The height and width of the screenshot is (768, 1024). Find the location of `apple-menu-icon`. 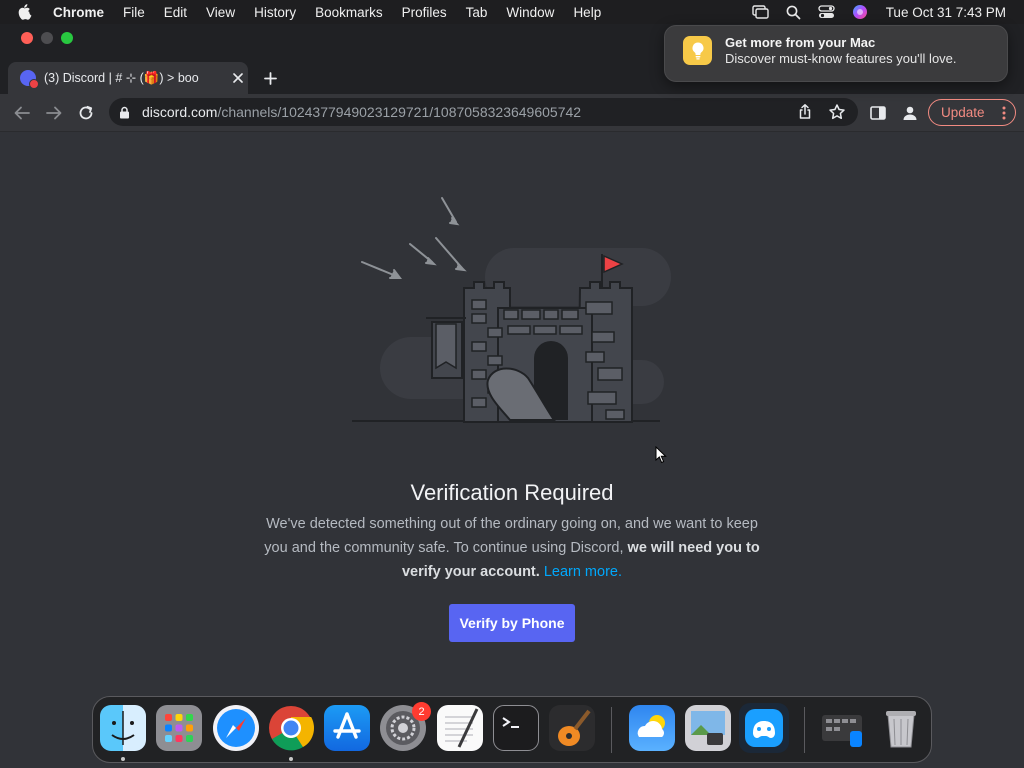

apple-menu-icon is located at coordinates (27, 12).